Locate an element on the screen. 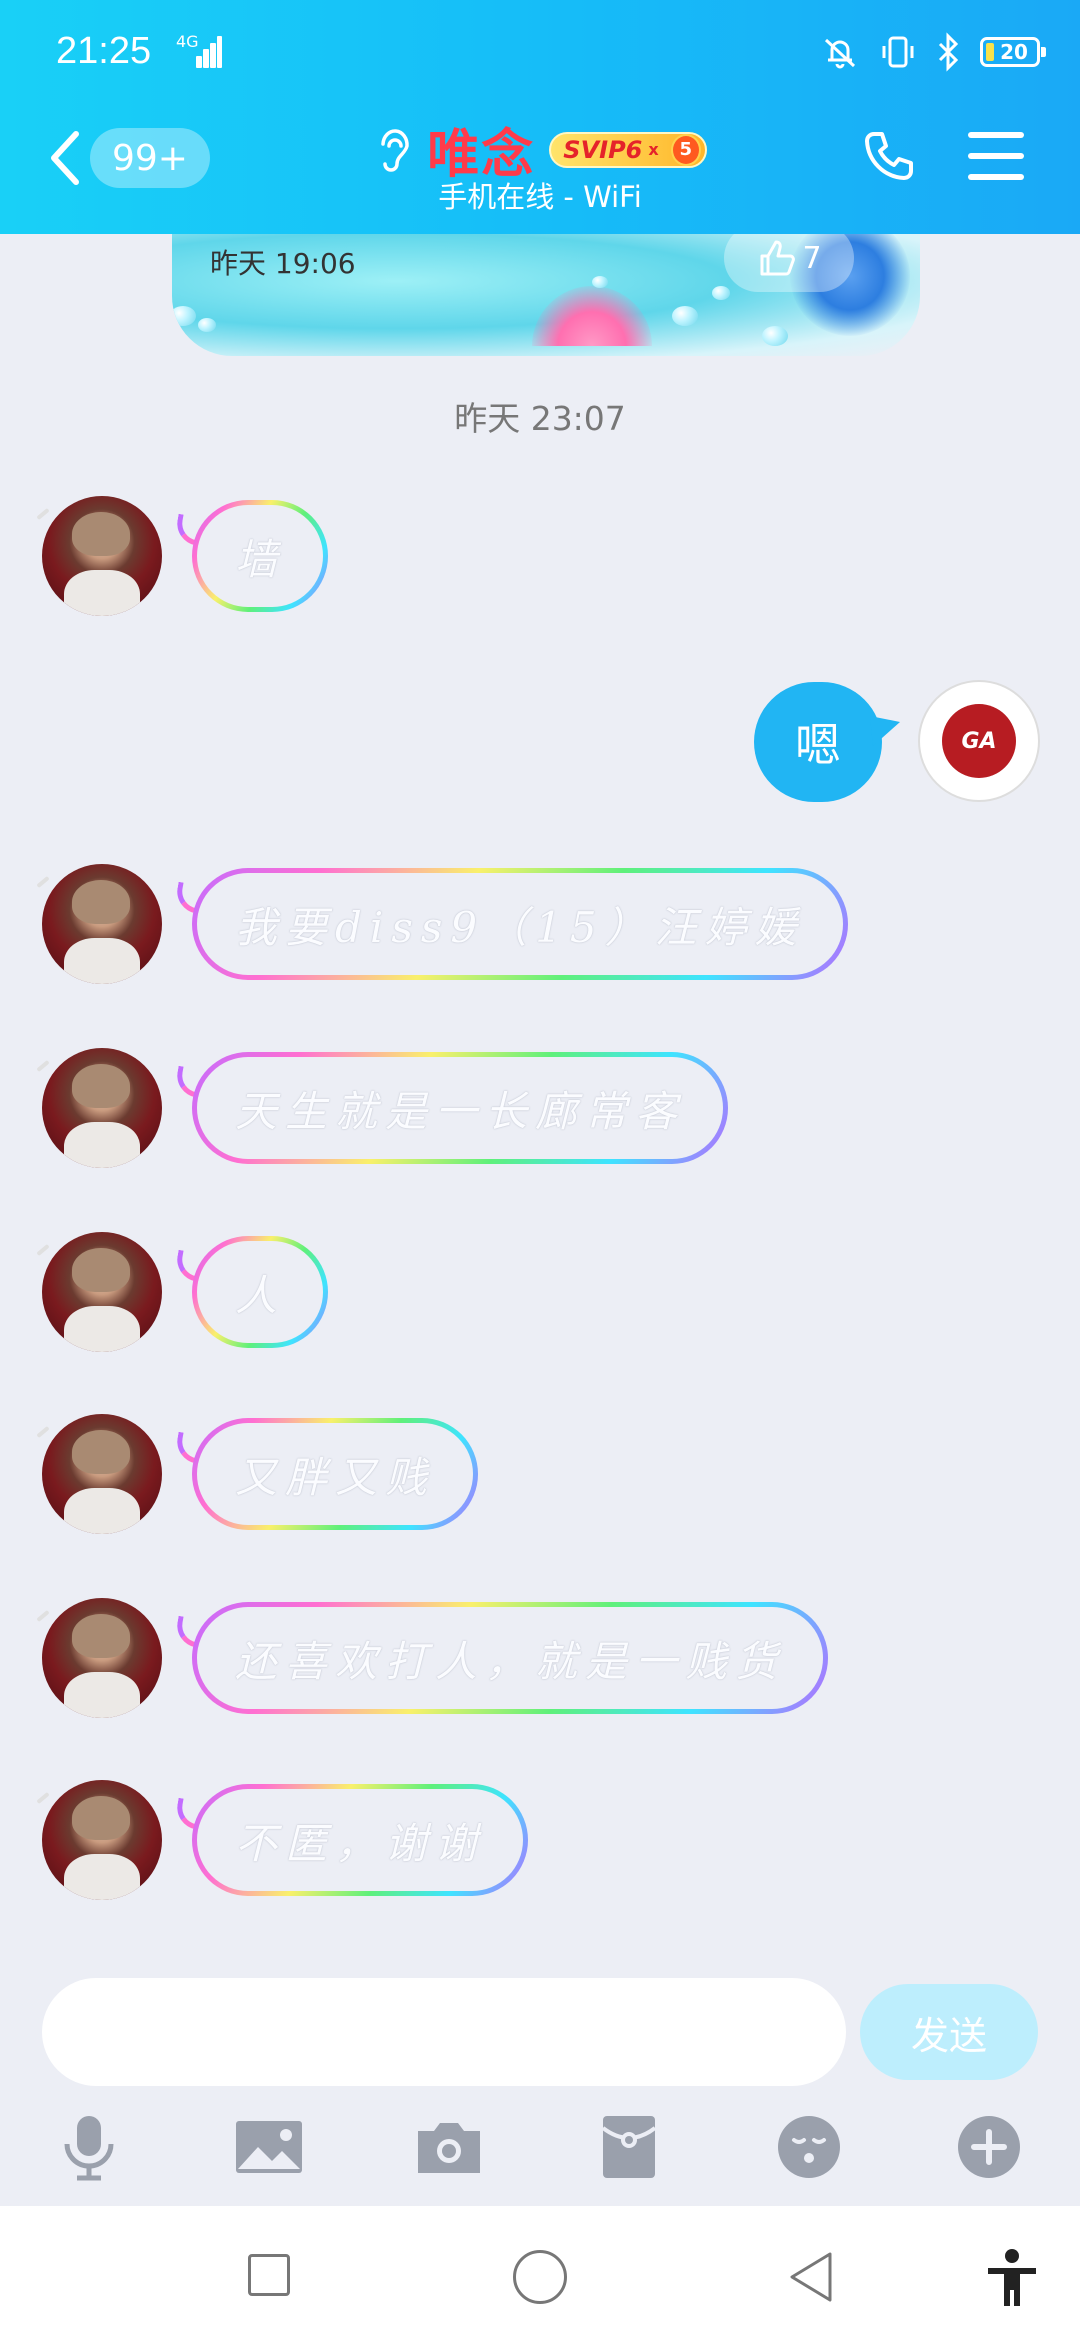 This screenshot has height=2340, width=1080. phone-icon is located at coordinates (888, 156).